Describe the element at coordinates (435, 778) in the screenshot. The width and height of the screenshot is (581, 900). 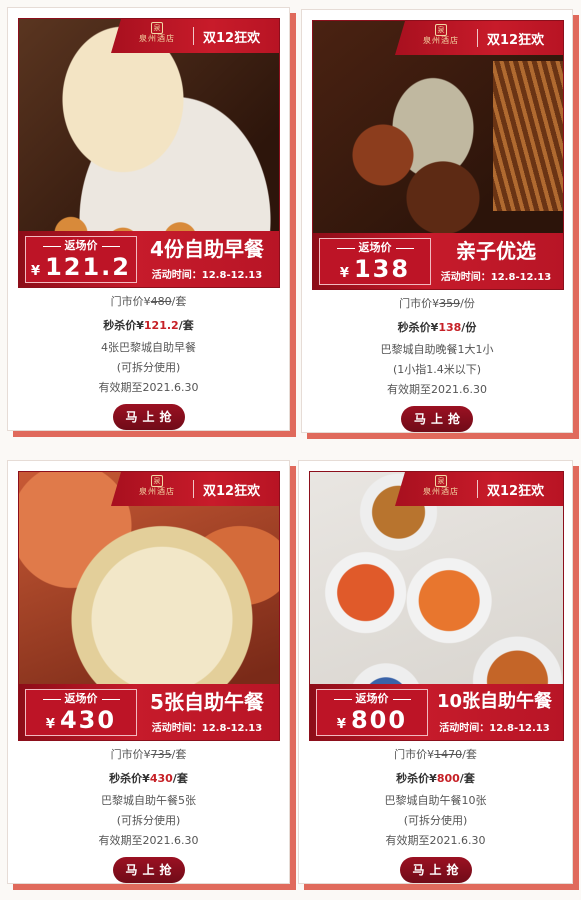
I see `flash-price-line: 秒杀价¥800/套` at that location.